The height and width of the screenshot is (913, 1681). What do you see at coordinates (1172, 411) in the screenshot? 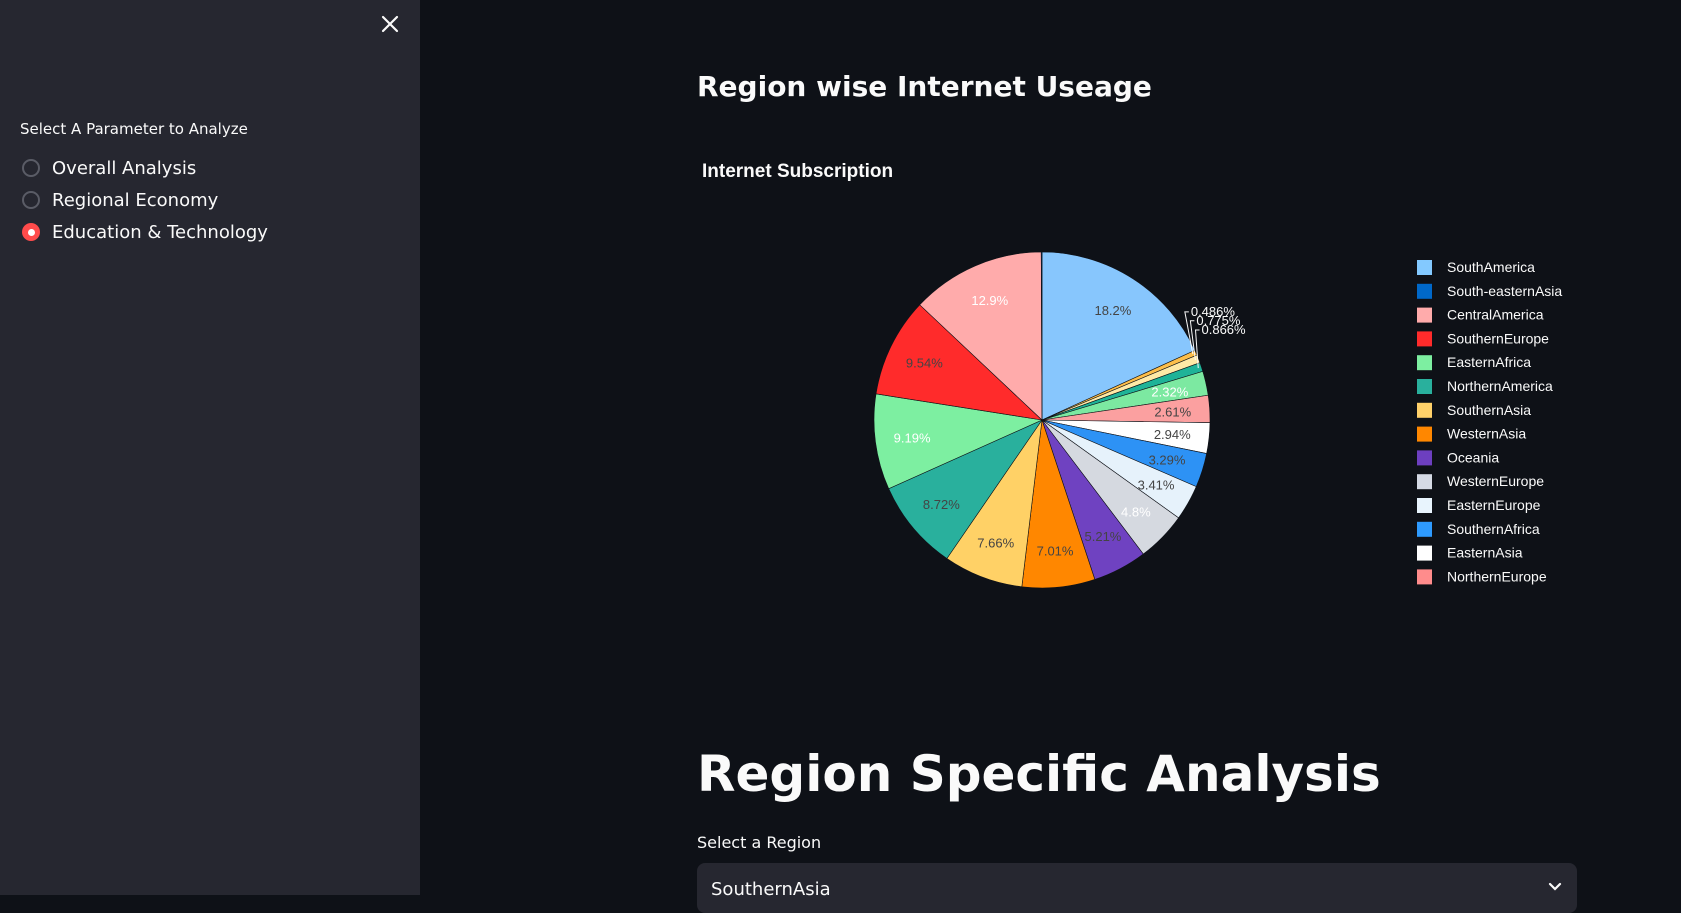
I see `pie-slice-label: 2.61%` at bounding box center [1172, 411].